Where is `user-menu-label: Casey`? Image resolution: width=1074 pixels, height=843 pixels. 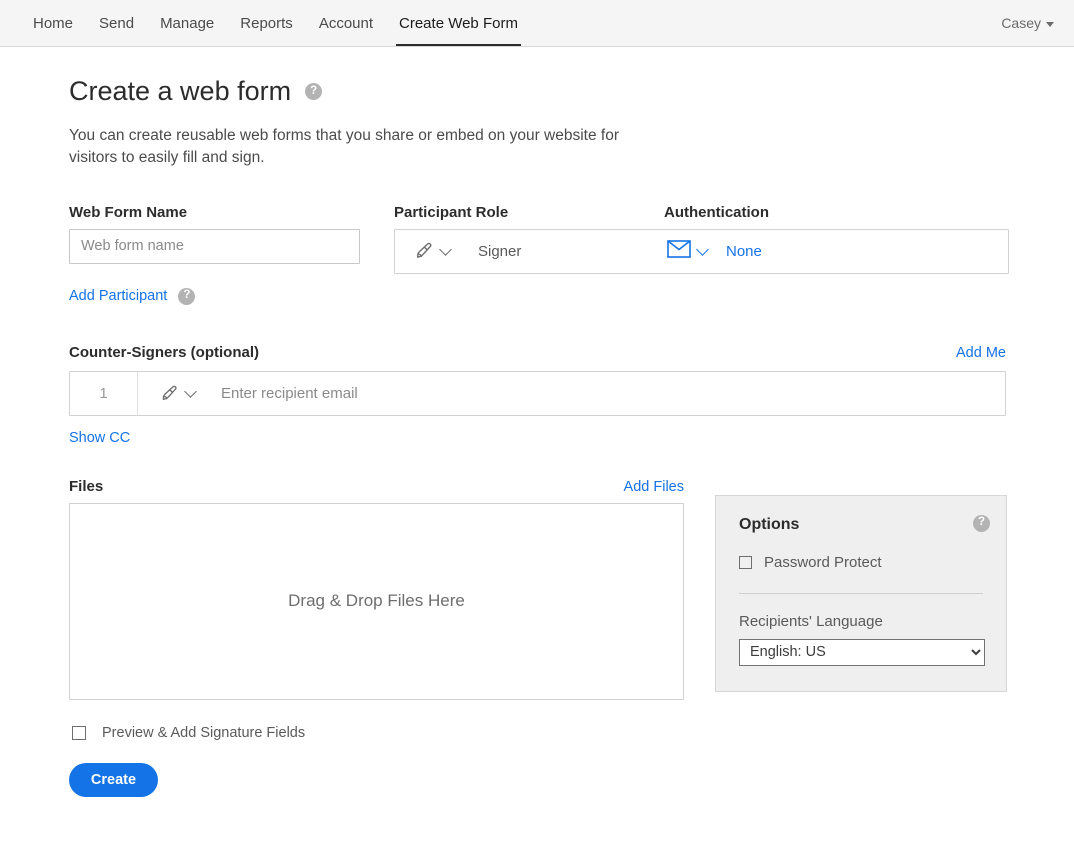
user-menu-label: Casey is located at coordinates (1021, 23).